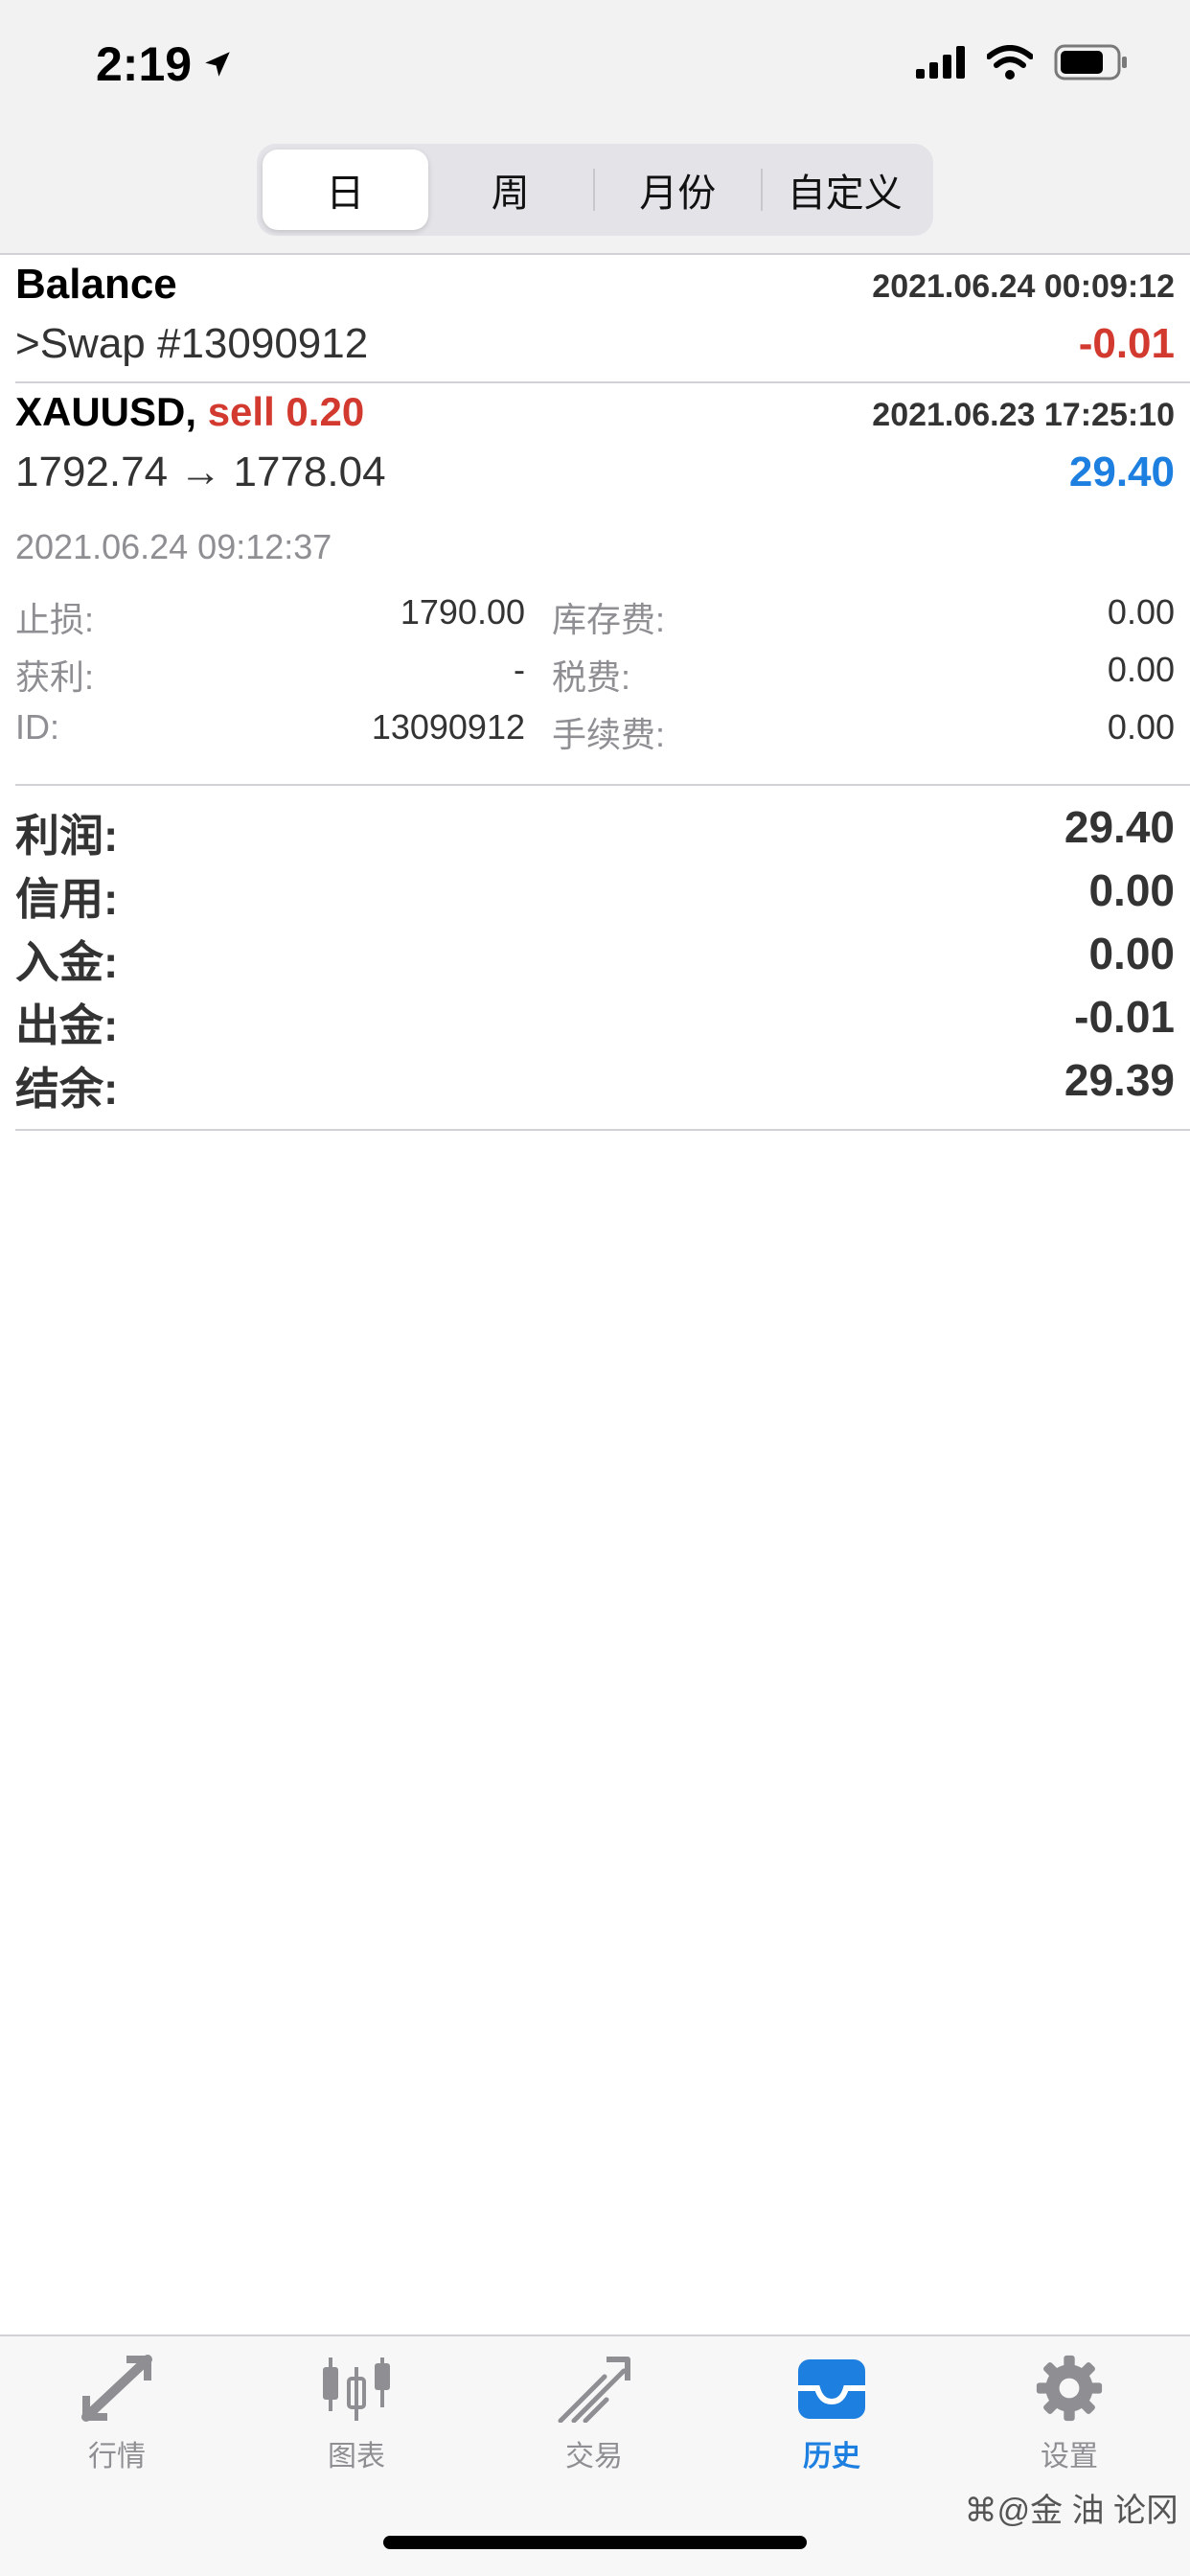 The height and width of the screenshot is (2576, 1190). I want to click on summary-deposit-label: 入金:, so click(67, 962).